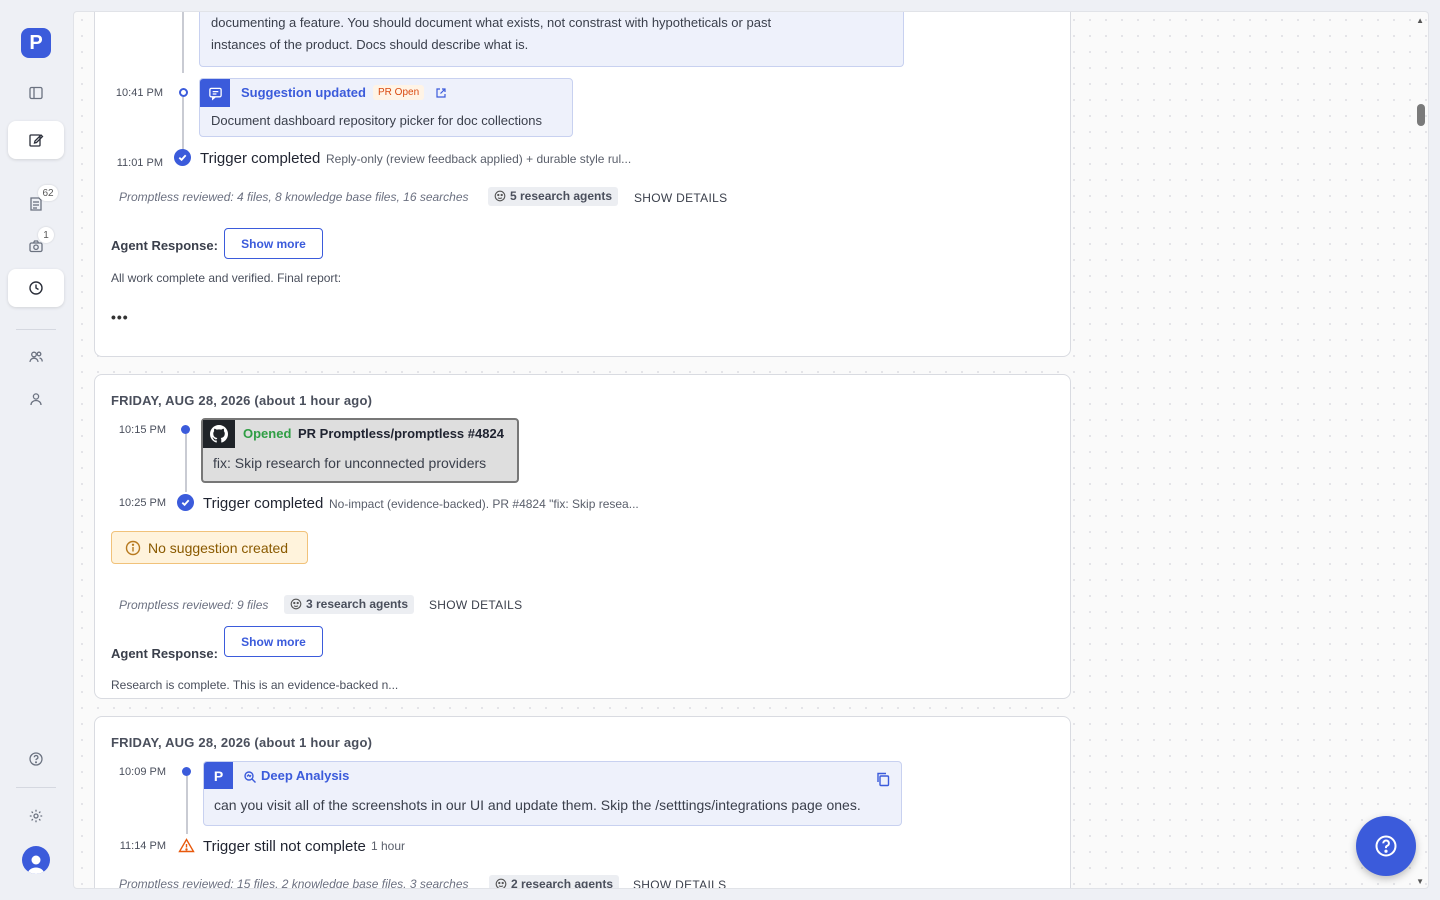 The height and width of the screenshot is (900, 1440). I want to click on sidebar-item-suggestions: 62, so click(36, 204).